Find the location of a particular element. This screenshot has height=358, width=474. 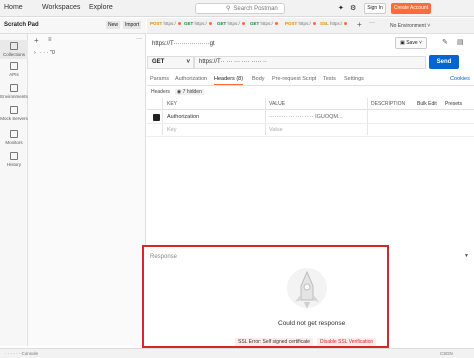

rail-collections: Collections is located at coordinates (14, 49).